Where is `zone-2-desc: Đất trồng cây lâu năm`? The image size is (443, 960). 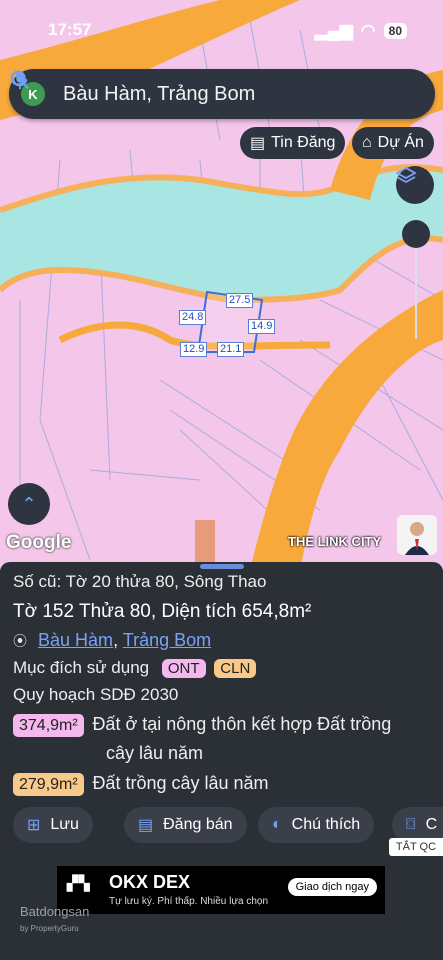 zone-2-desc: Đất trồng cây lâu năm is located at coordinates (180, 783).